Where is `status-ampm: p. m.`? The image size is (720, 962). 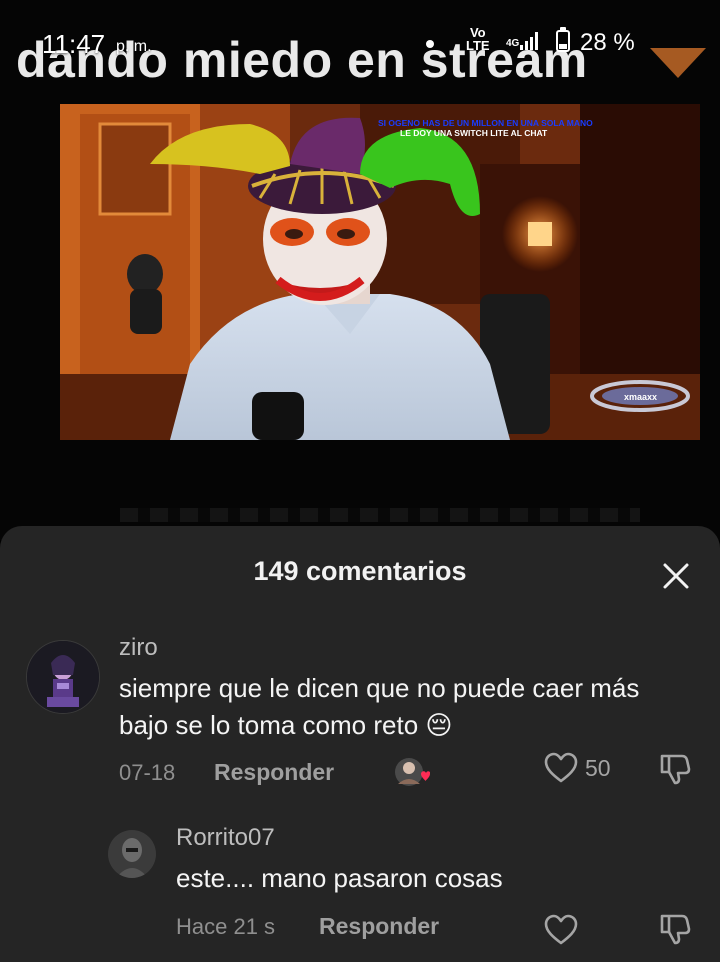
status-ampm: p. m. is located at coordinates (134, 46).